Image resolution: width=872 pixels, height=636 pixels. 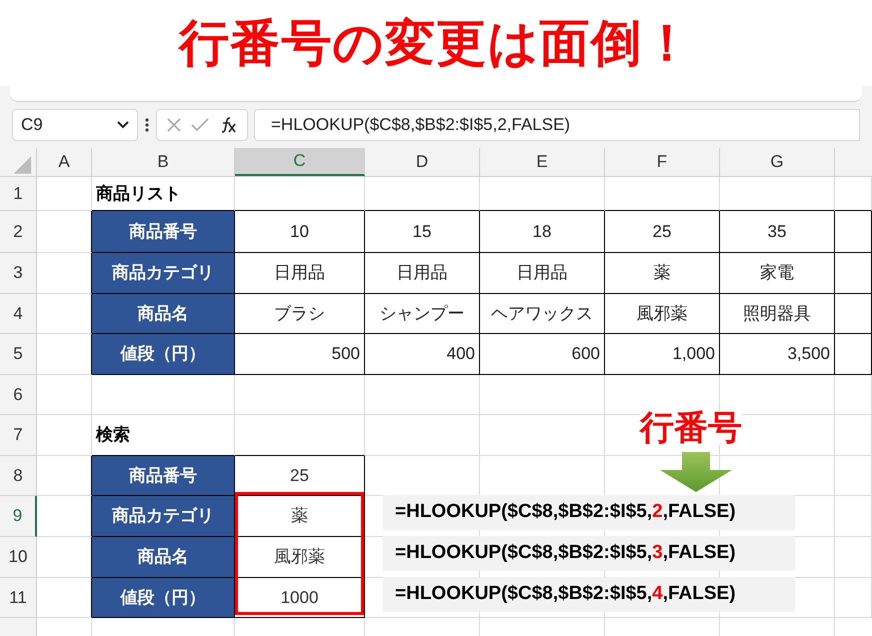 What do you see at coordinates (542, 314) in the screenshot?
I see `table-cell: ヘアワックス` at bounding box center [542, 314].